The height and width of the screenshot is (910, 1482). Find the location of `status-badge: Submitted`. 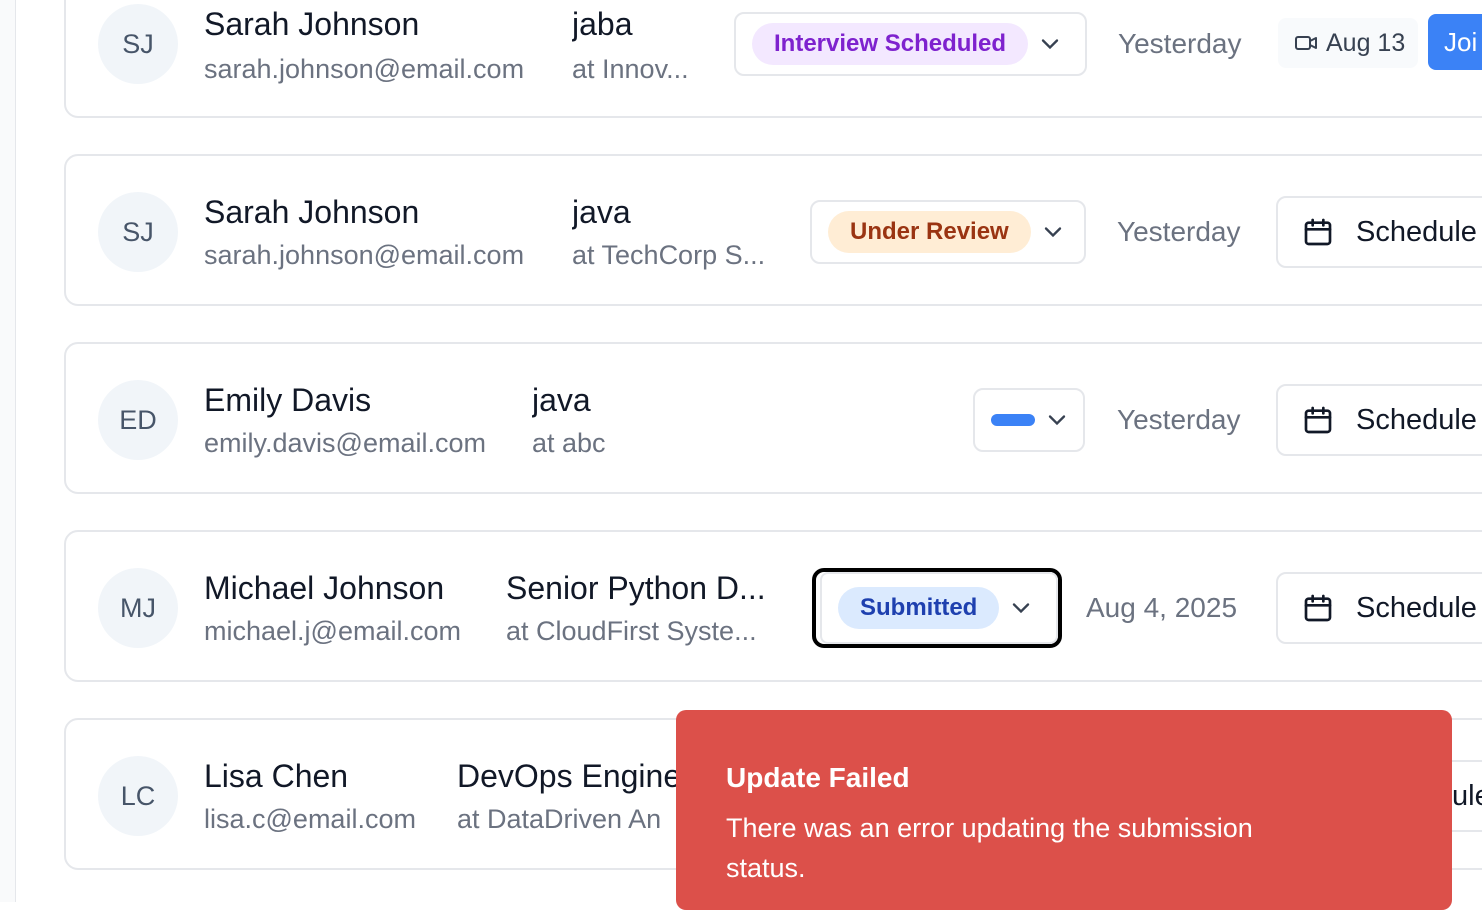

status-badge: Submitted is located at coordinates (919, 608).